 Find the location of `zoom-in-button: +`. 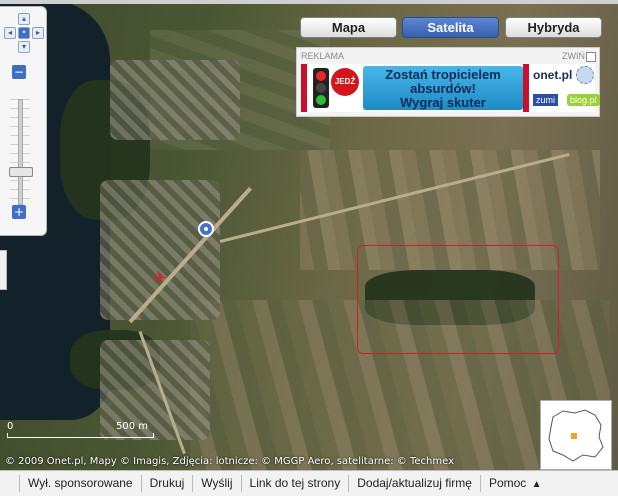

zoom-in-button: + is located at coordinates (19, 212).